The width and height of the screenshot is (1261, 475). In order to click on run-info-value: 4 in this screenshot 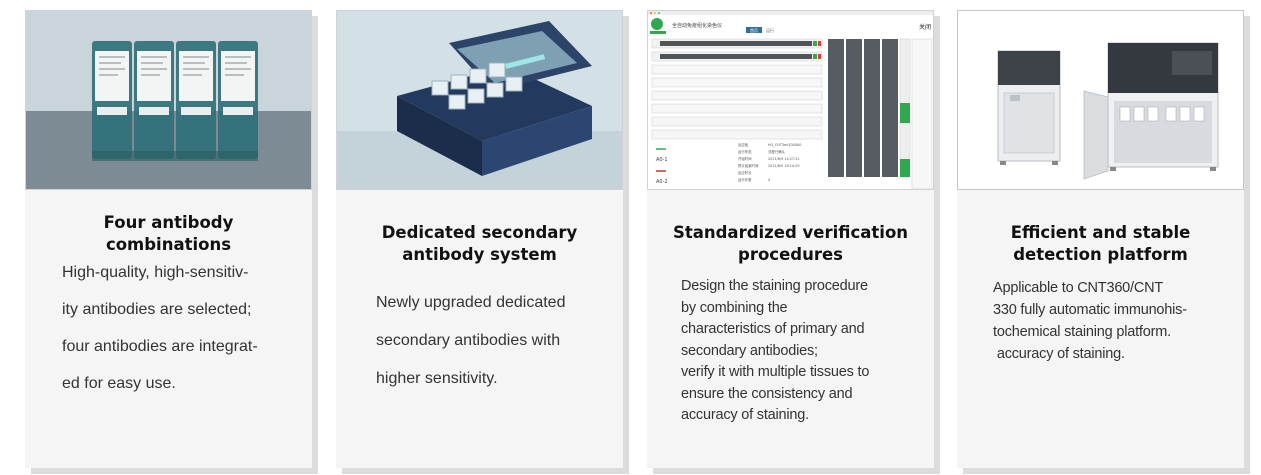, I will do `click(769, 180)`.